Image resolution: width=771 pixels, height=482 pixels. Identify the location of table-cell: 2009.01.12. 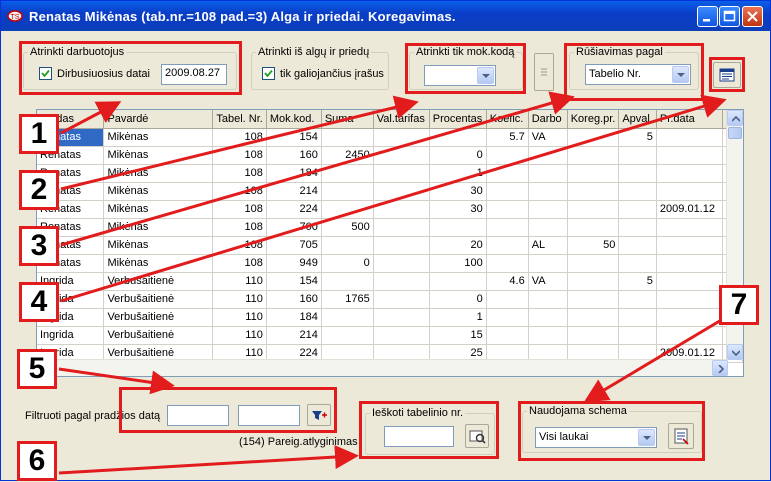
(689, 209).